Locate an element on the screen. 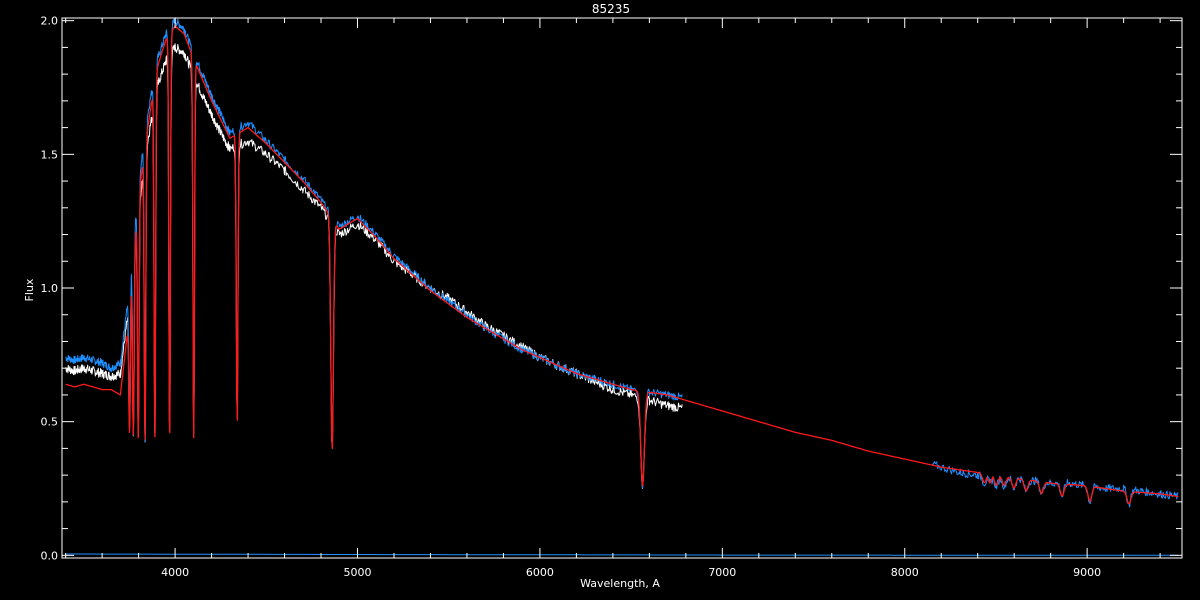 This screenshot has width=1200, height=600. x-tick-label: 7000 is located at coordinates (722, 572).